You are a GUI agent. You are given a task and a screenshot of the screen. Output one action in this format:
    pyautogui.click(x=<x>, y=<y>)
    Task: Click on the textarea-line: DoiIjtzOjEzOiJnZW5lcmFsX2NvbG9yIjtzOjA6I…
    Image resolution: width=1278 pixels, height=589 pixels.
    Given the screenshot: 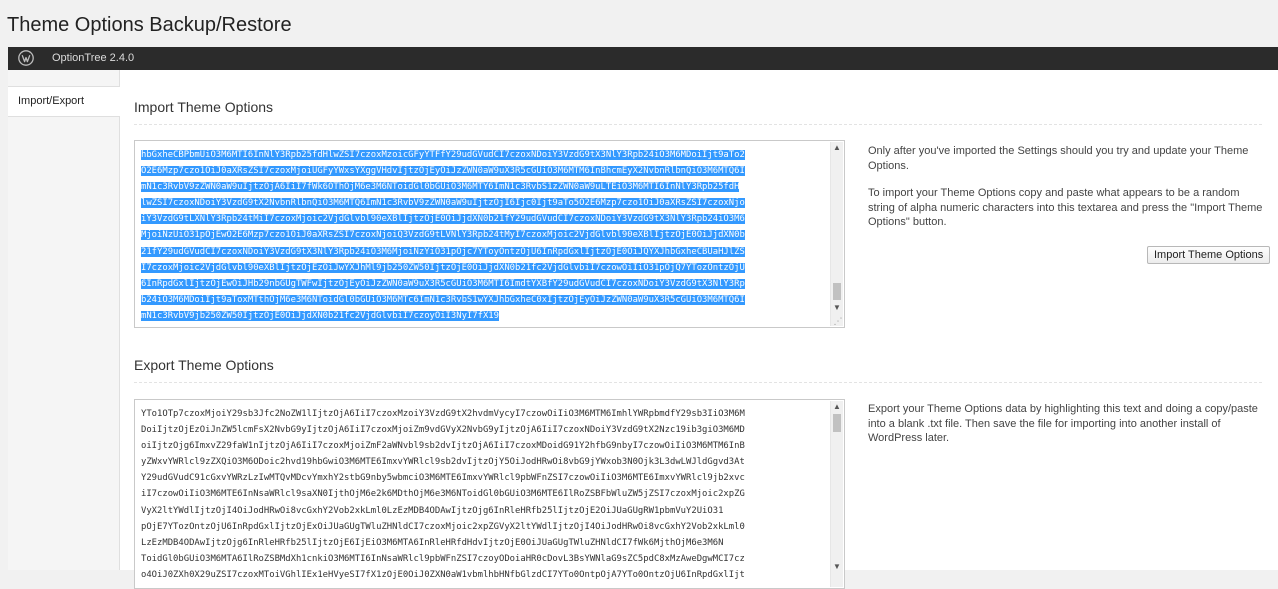 What is the action you would take?
    pyautogui.click(x=443, y=430)
    